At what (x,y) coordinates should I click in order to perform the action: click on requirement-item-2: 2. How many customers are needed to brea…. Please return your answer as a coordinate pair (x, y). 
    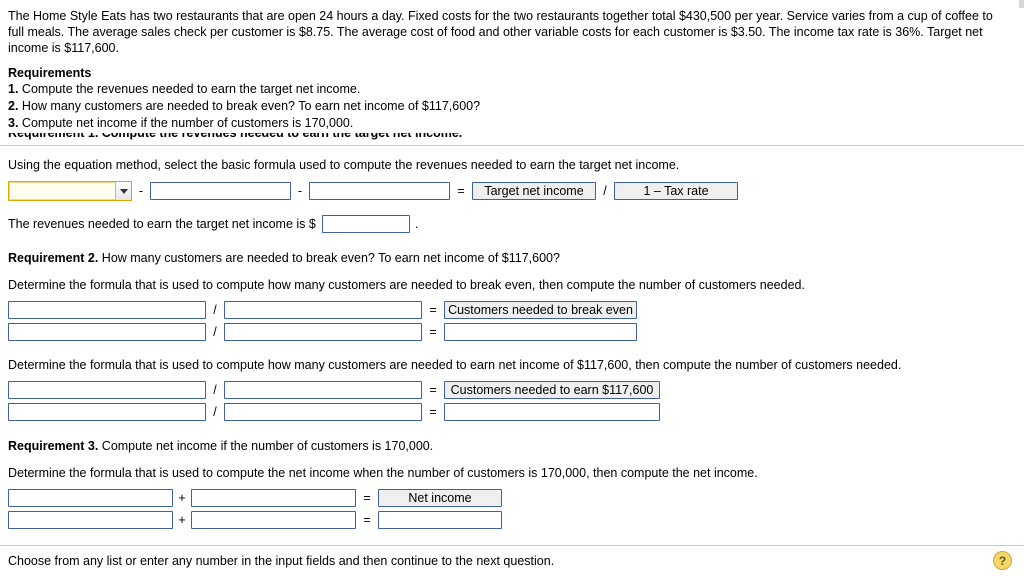
    Looking at the image, I should click on (512, 105).